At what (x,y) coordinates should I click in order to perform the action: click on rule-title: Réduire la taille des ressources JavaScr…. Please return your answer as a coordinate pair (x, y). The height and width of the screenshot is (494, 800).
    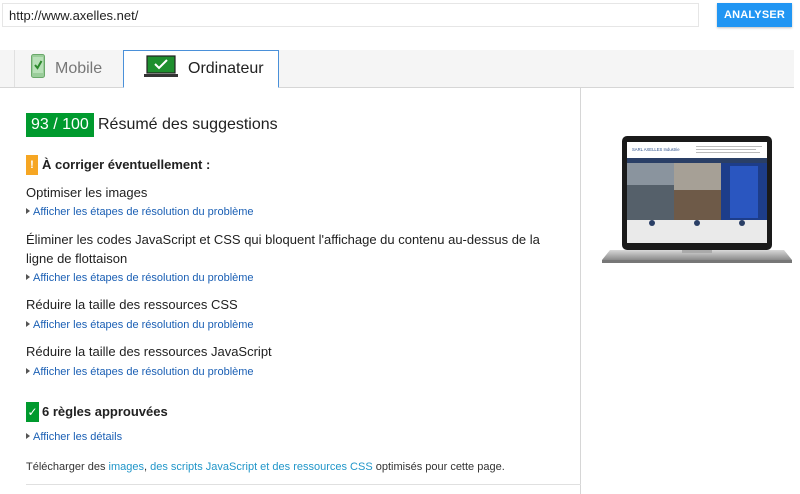
    Looking at the image, I should click on (149, 351).